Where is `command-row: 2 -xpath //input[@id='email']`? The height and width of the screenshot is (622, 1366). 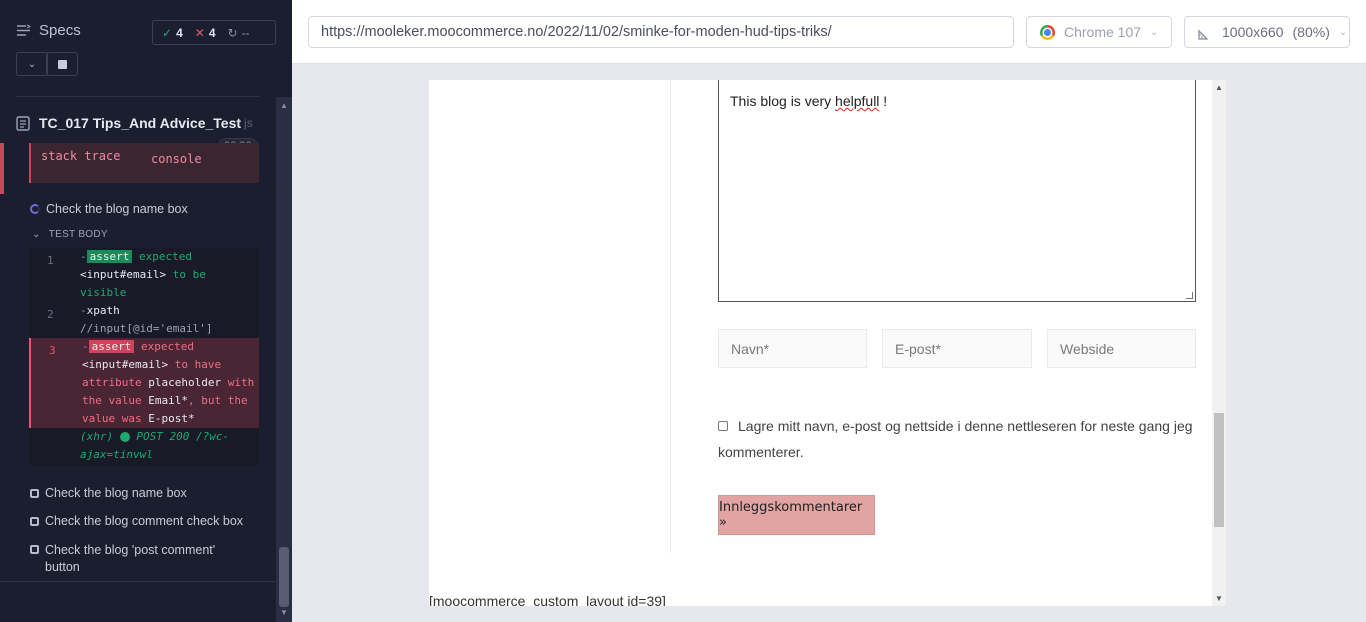 command-row: 2 -xpath //input[@id='email'] is located at coordinates (144, 320).